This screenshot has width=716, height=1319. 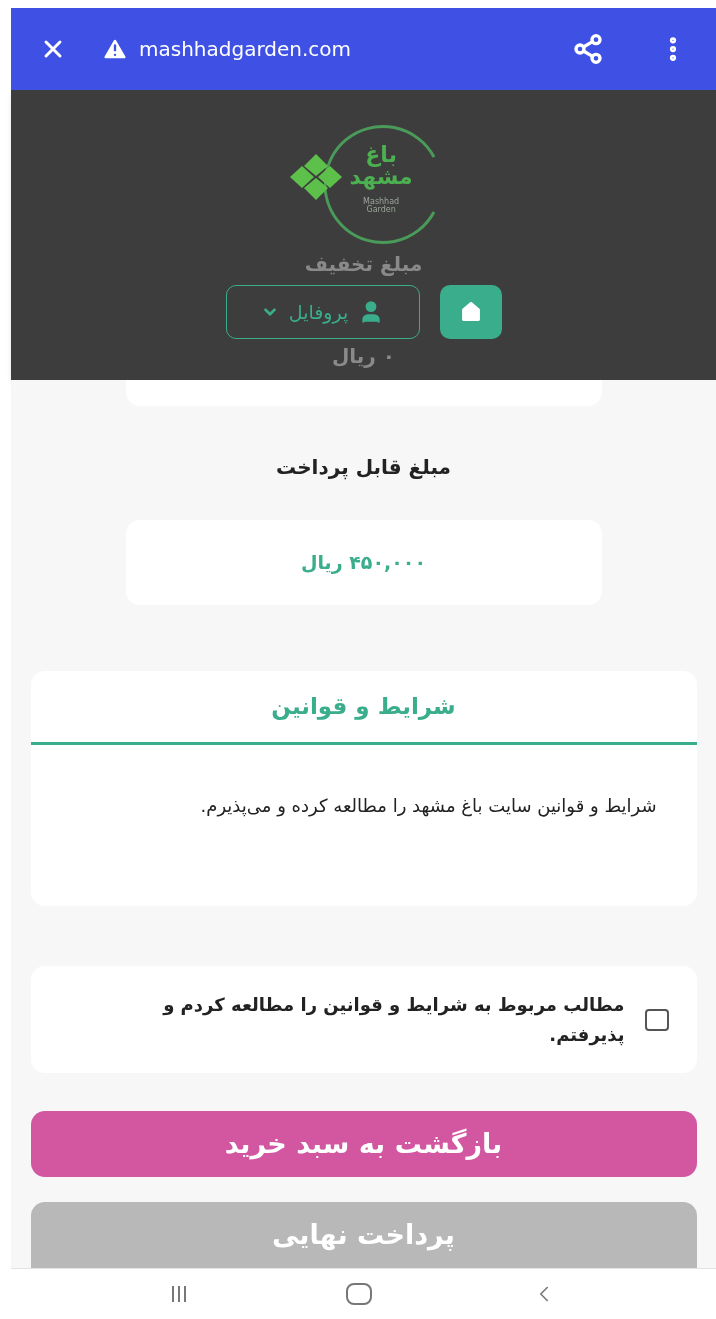 What do you see at coordinates (381, 202) in the screenshot?
I see `logo-subtitle: Mashhad` at bounding box center [381, 202].